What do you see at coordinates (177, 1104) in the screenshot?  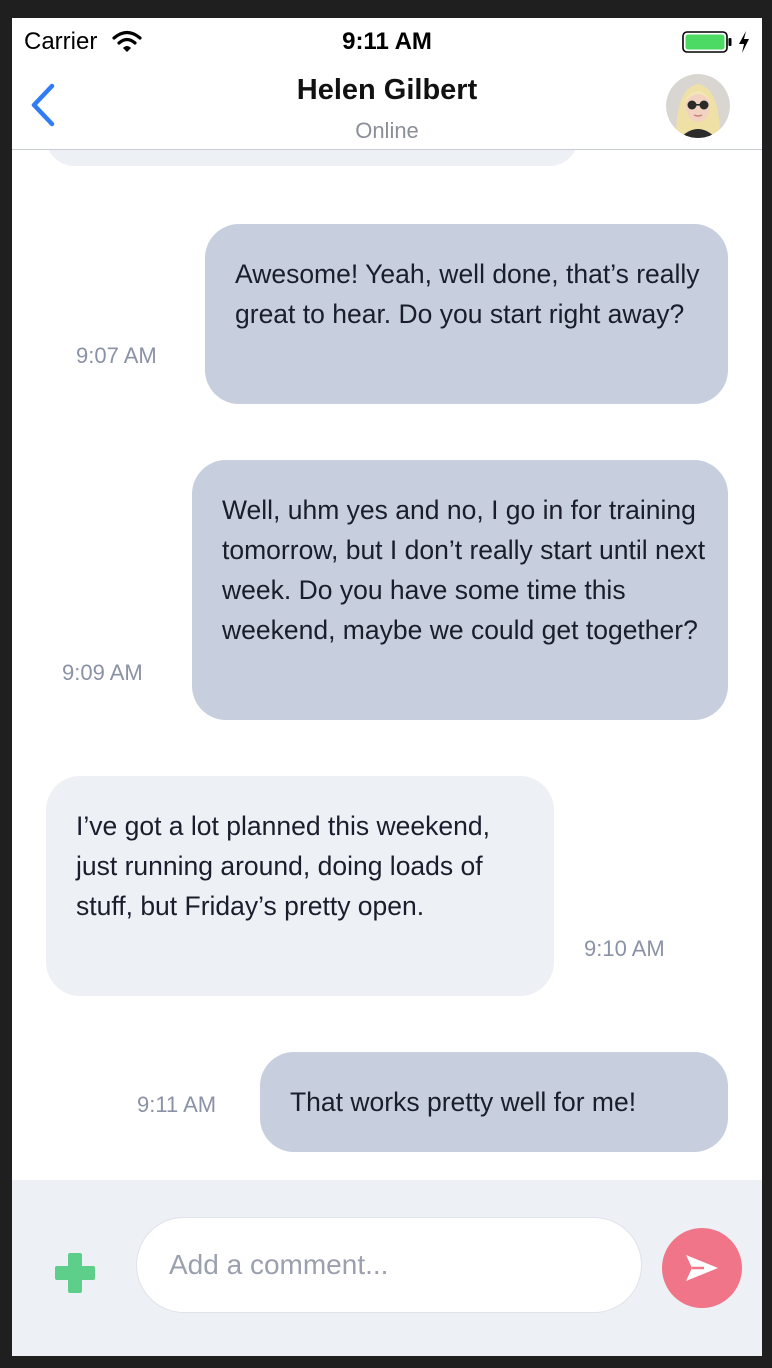 I see `message-time: 9:11 AM` at bounding box center [177, 1104].